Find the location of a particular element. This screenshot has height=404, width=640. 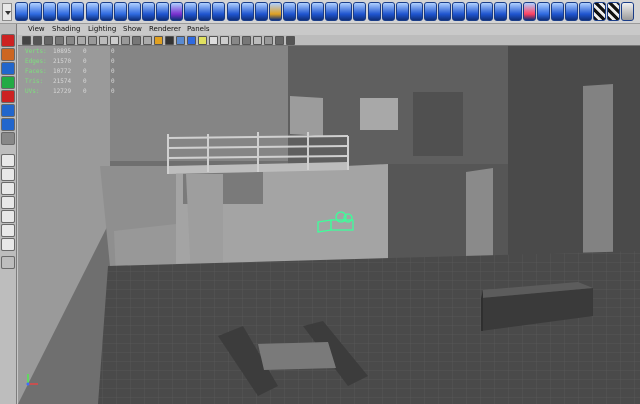

lasso-icon is located at coordinates (8, 54).